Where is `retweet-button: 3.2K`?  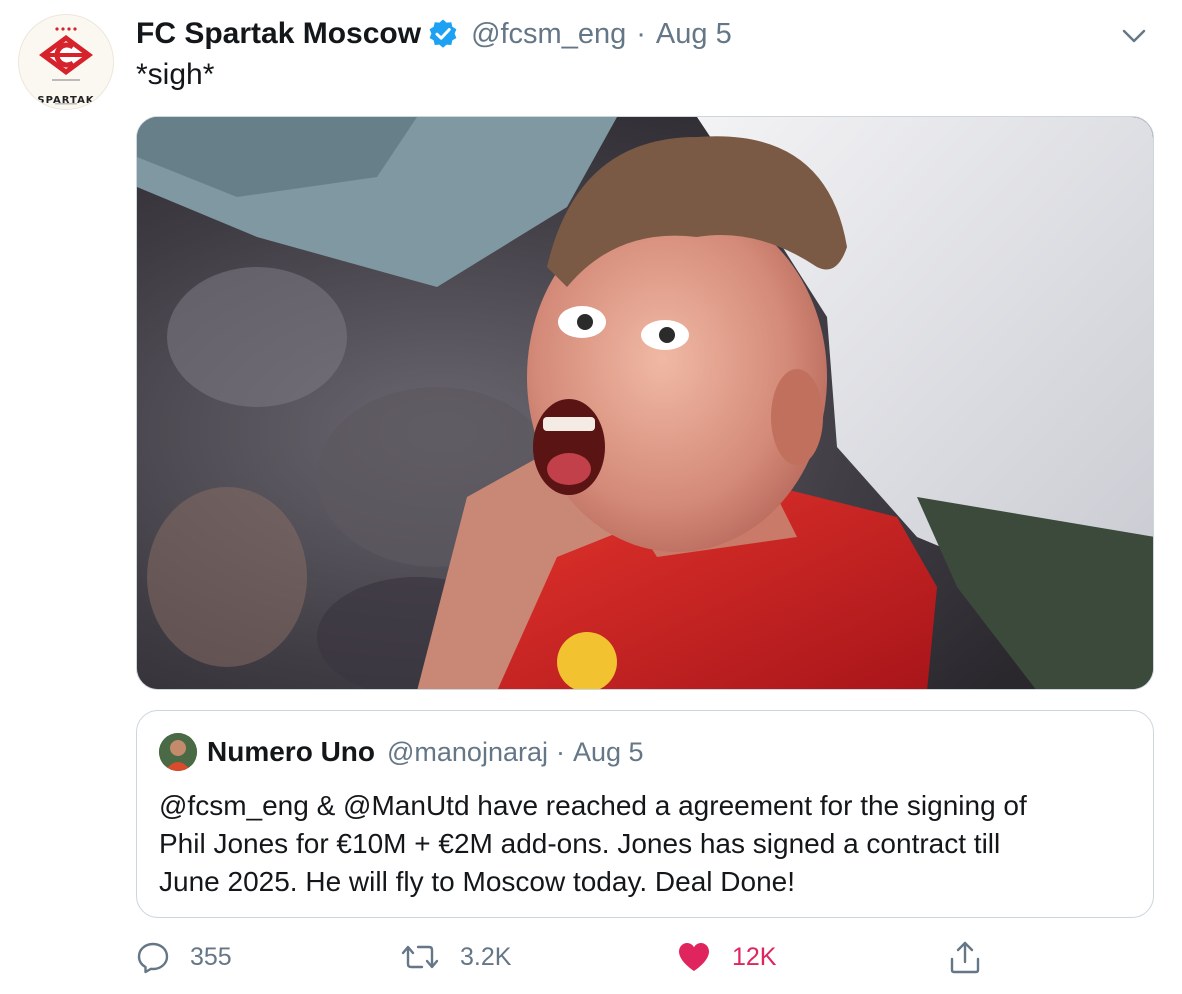 retweet-button: 3.2K is located at coordinates (455, 957).